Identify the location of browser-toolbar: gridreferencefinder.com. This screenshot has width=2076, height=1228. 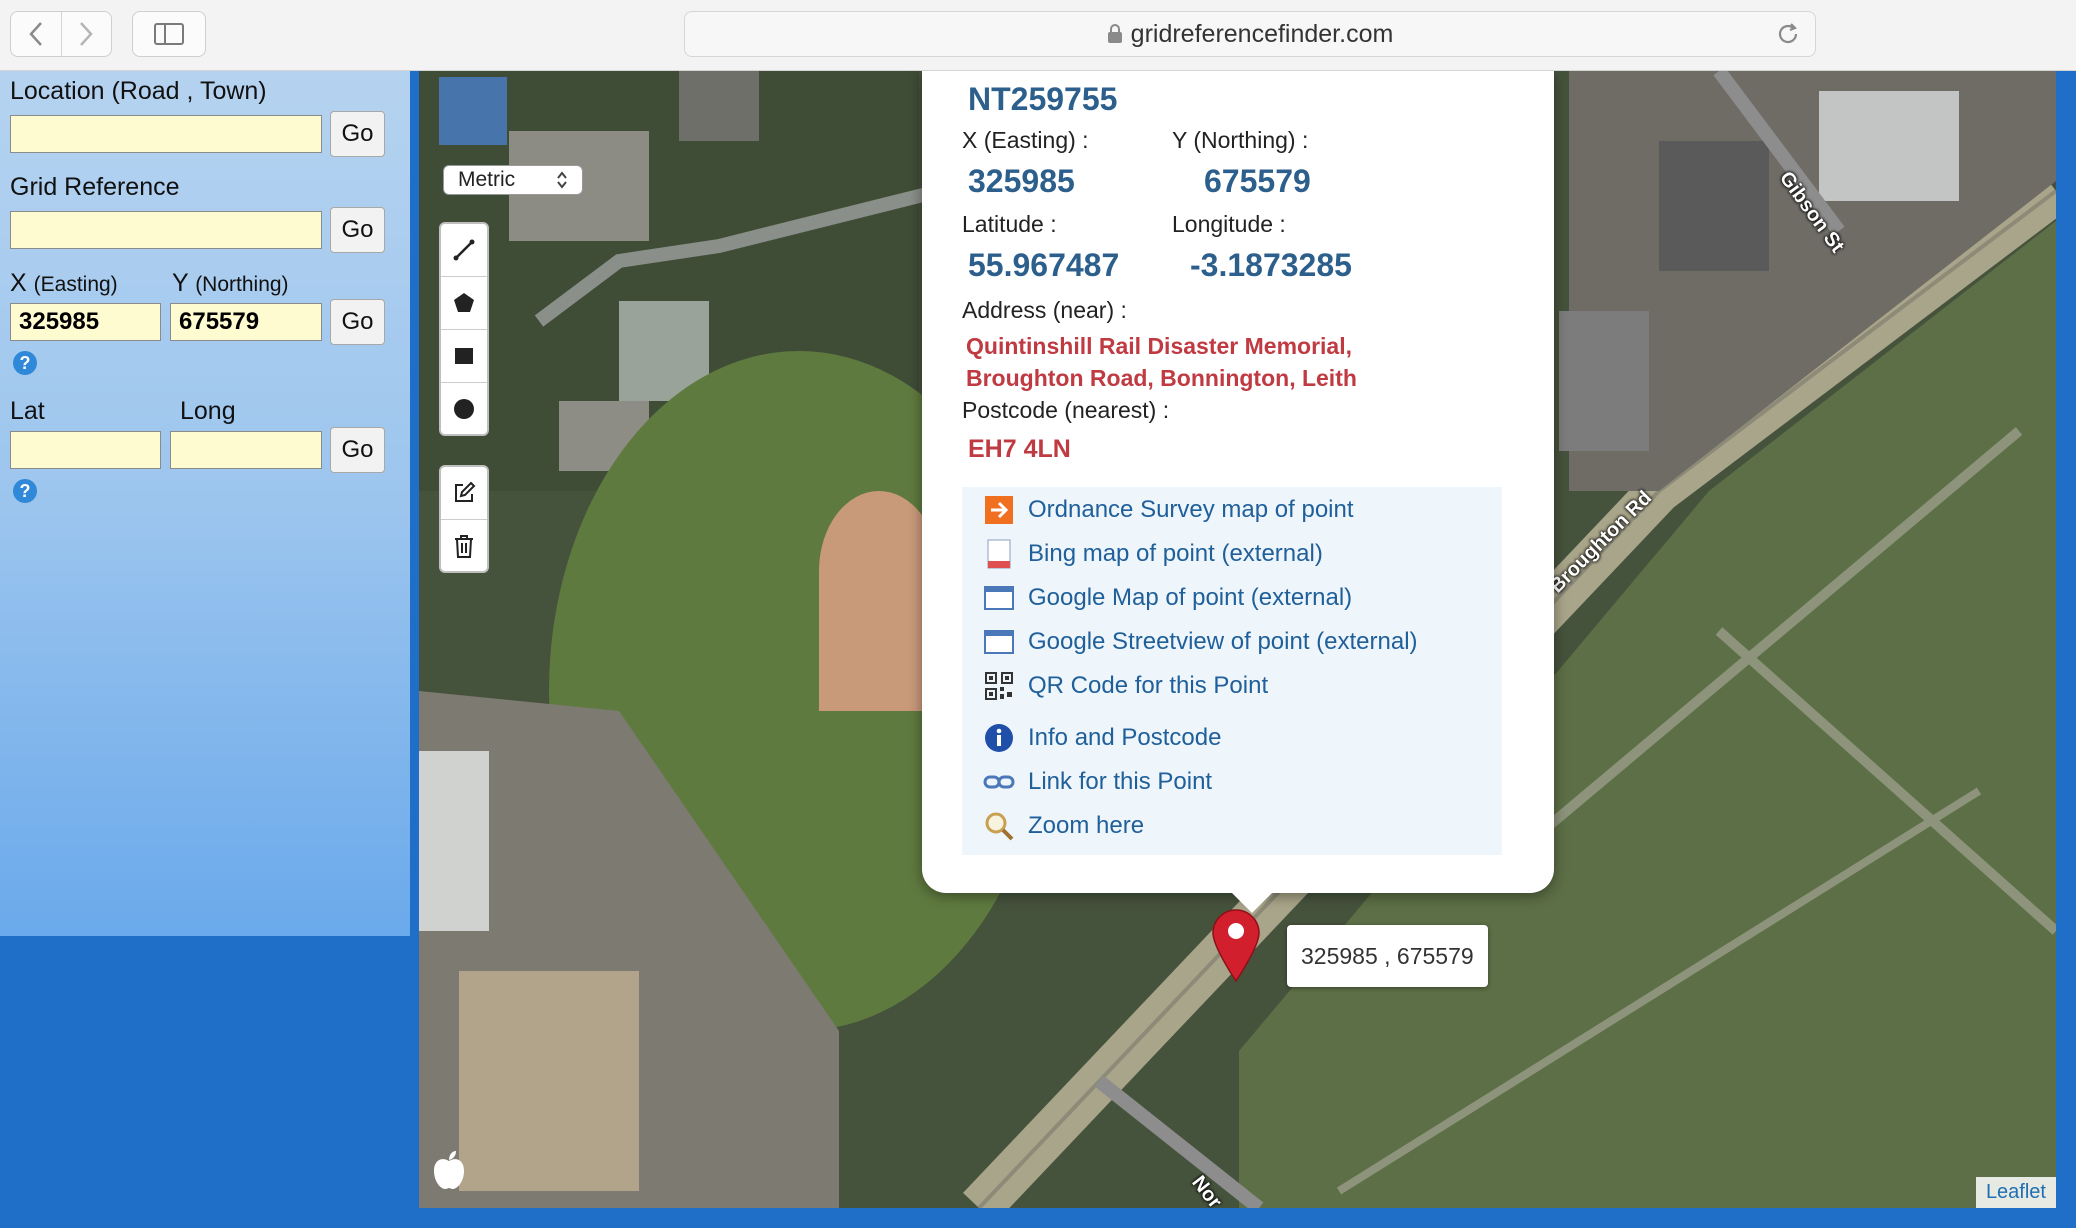
(1038, 35).